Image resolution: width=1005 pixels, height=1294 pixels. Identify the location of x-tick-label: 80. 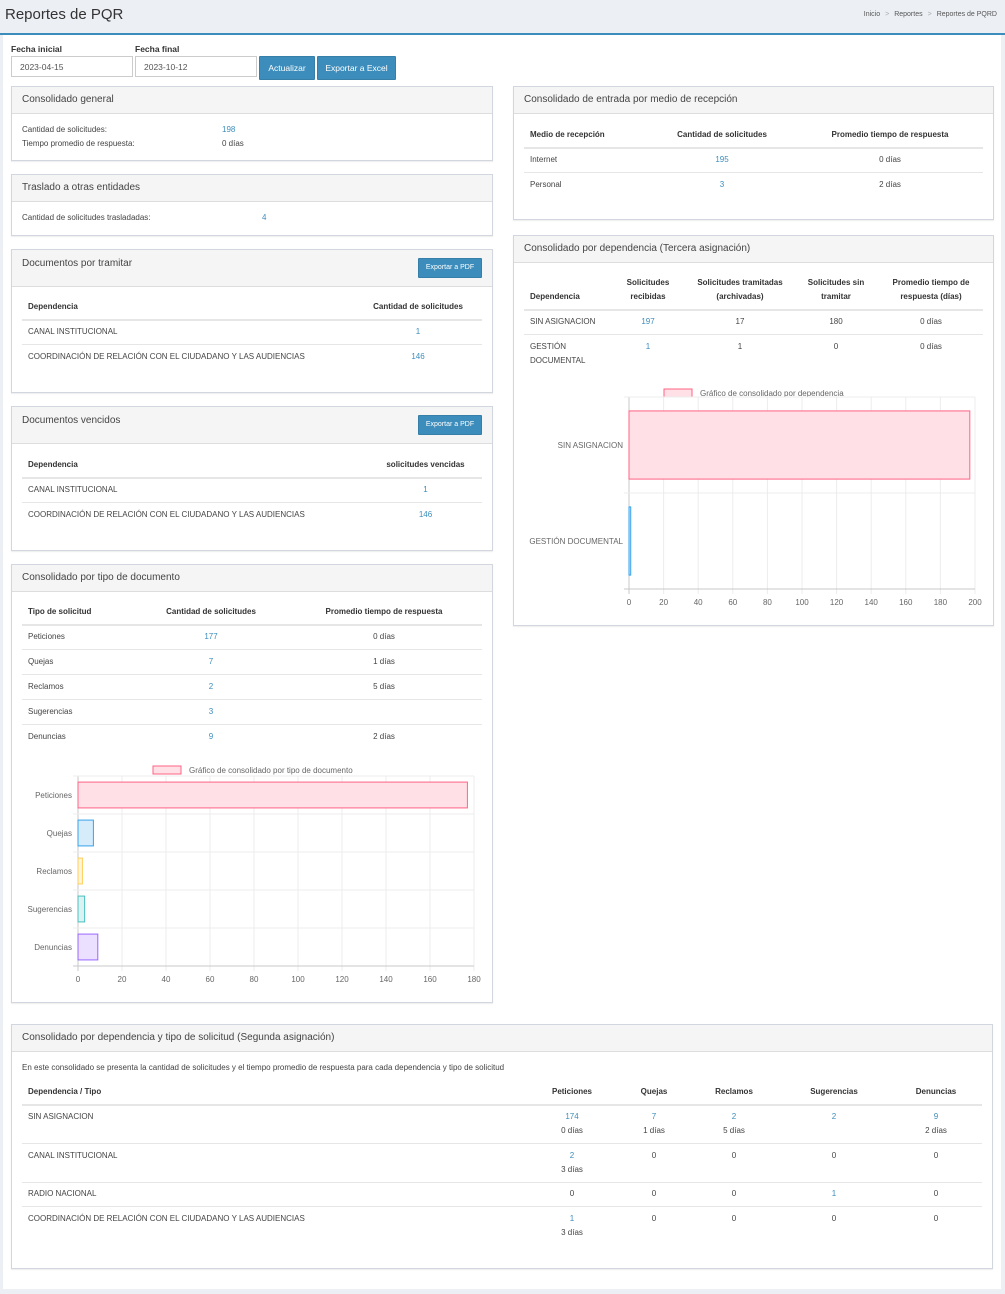
(767, 602).